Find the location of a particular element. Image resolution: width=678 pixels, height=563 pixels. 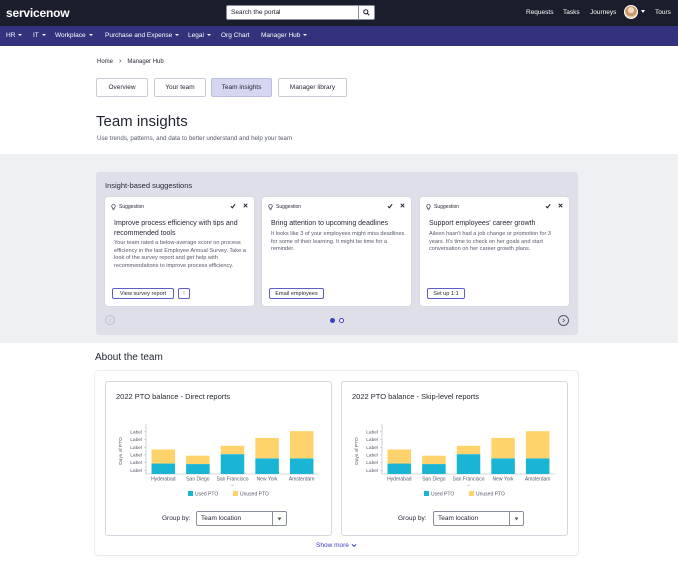

carousel-dot-active is located at coordinates (332, 320).